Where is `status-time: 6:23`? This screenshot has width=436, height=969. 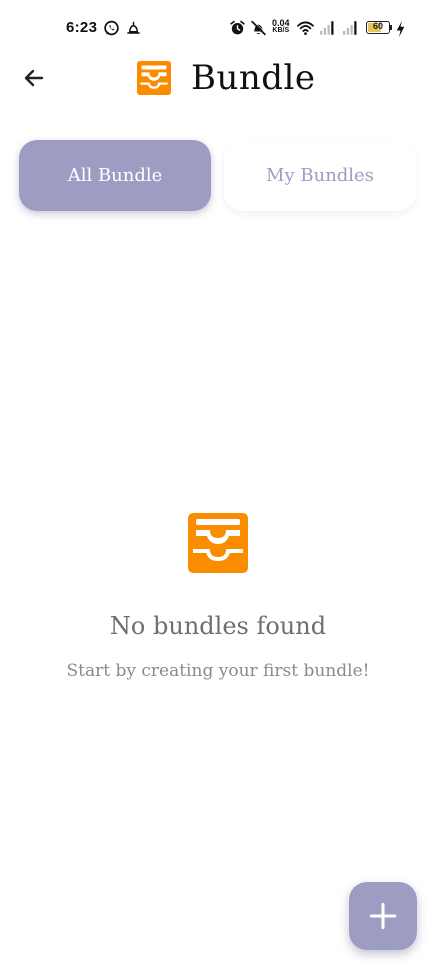
status-time: 6:23 is located at coordinates (82, 27).